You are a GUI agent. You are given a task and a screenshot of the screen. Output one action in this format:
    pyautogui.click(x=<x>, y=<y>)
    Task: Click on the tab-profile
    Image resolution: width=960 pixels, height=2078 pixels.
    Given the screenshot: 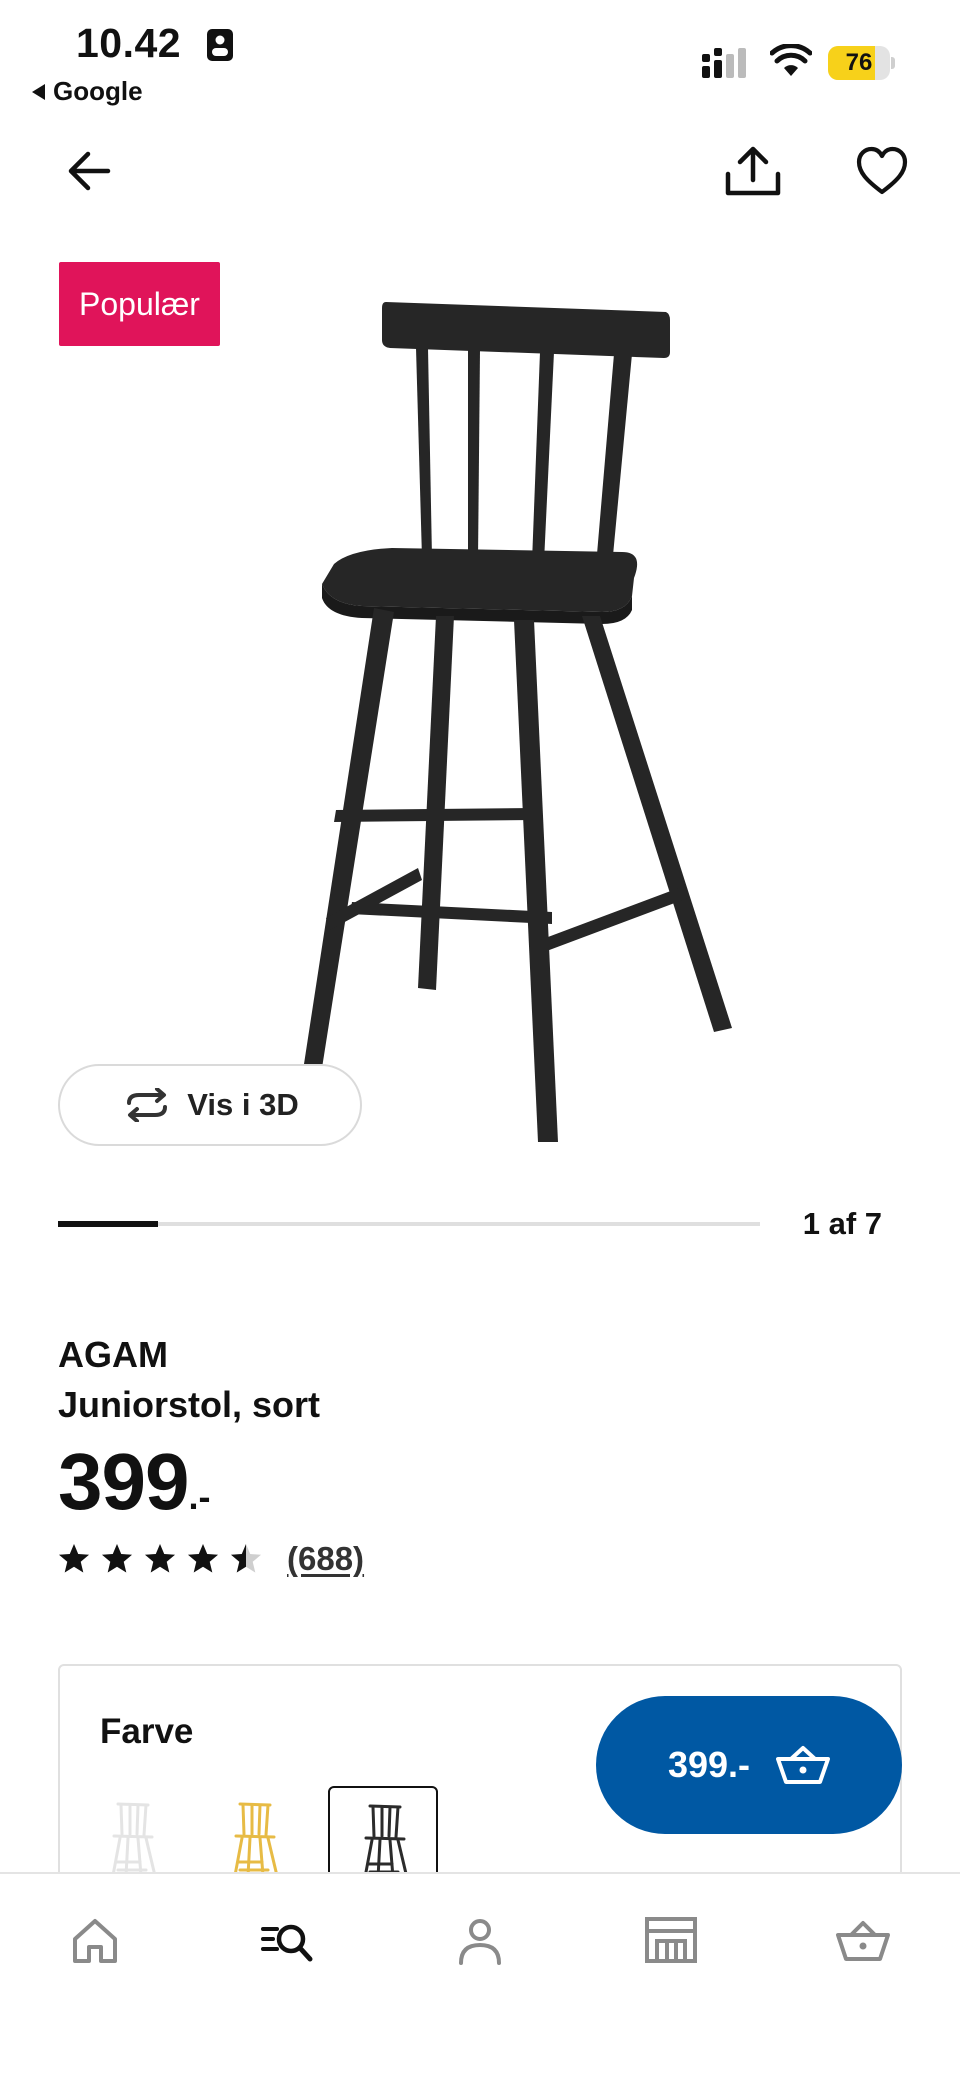 What is the action you would take?
    pyautogui.click(x=480, y=1941)
    